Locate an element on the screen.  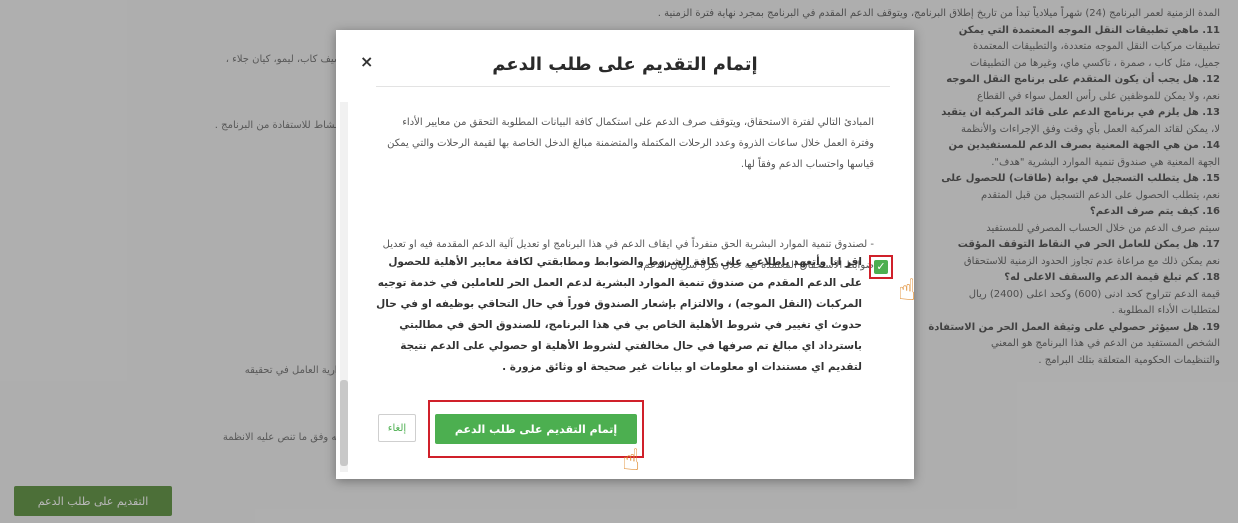
modal-title: إتمام التقديم على طلب الدعم is located at coordinates (625, 64).